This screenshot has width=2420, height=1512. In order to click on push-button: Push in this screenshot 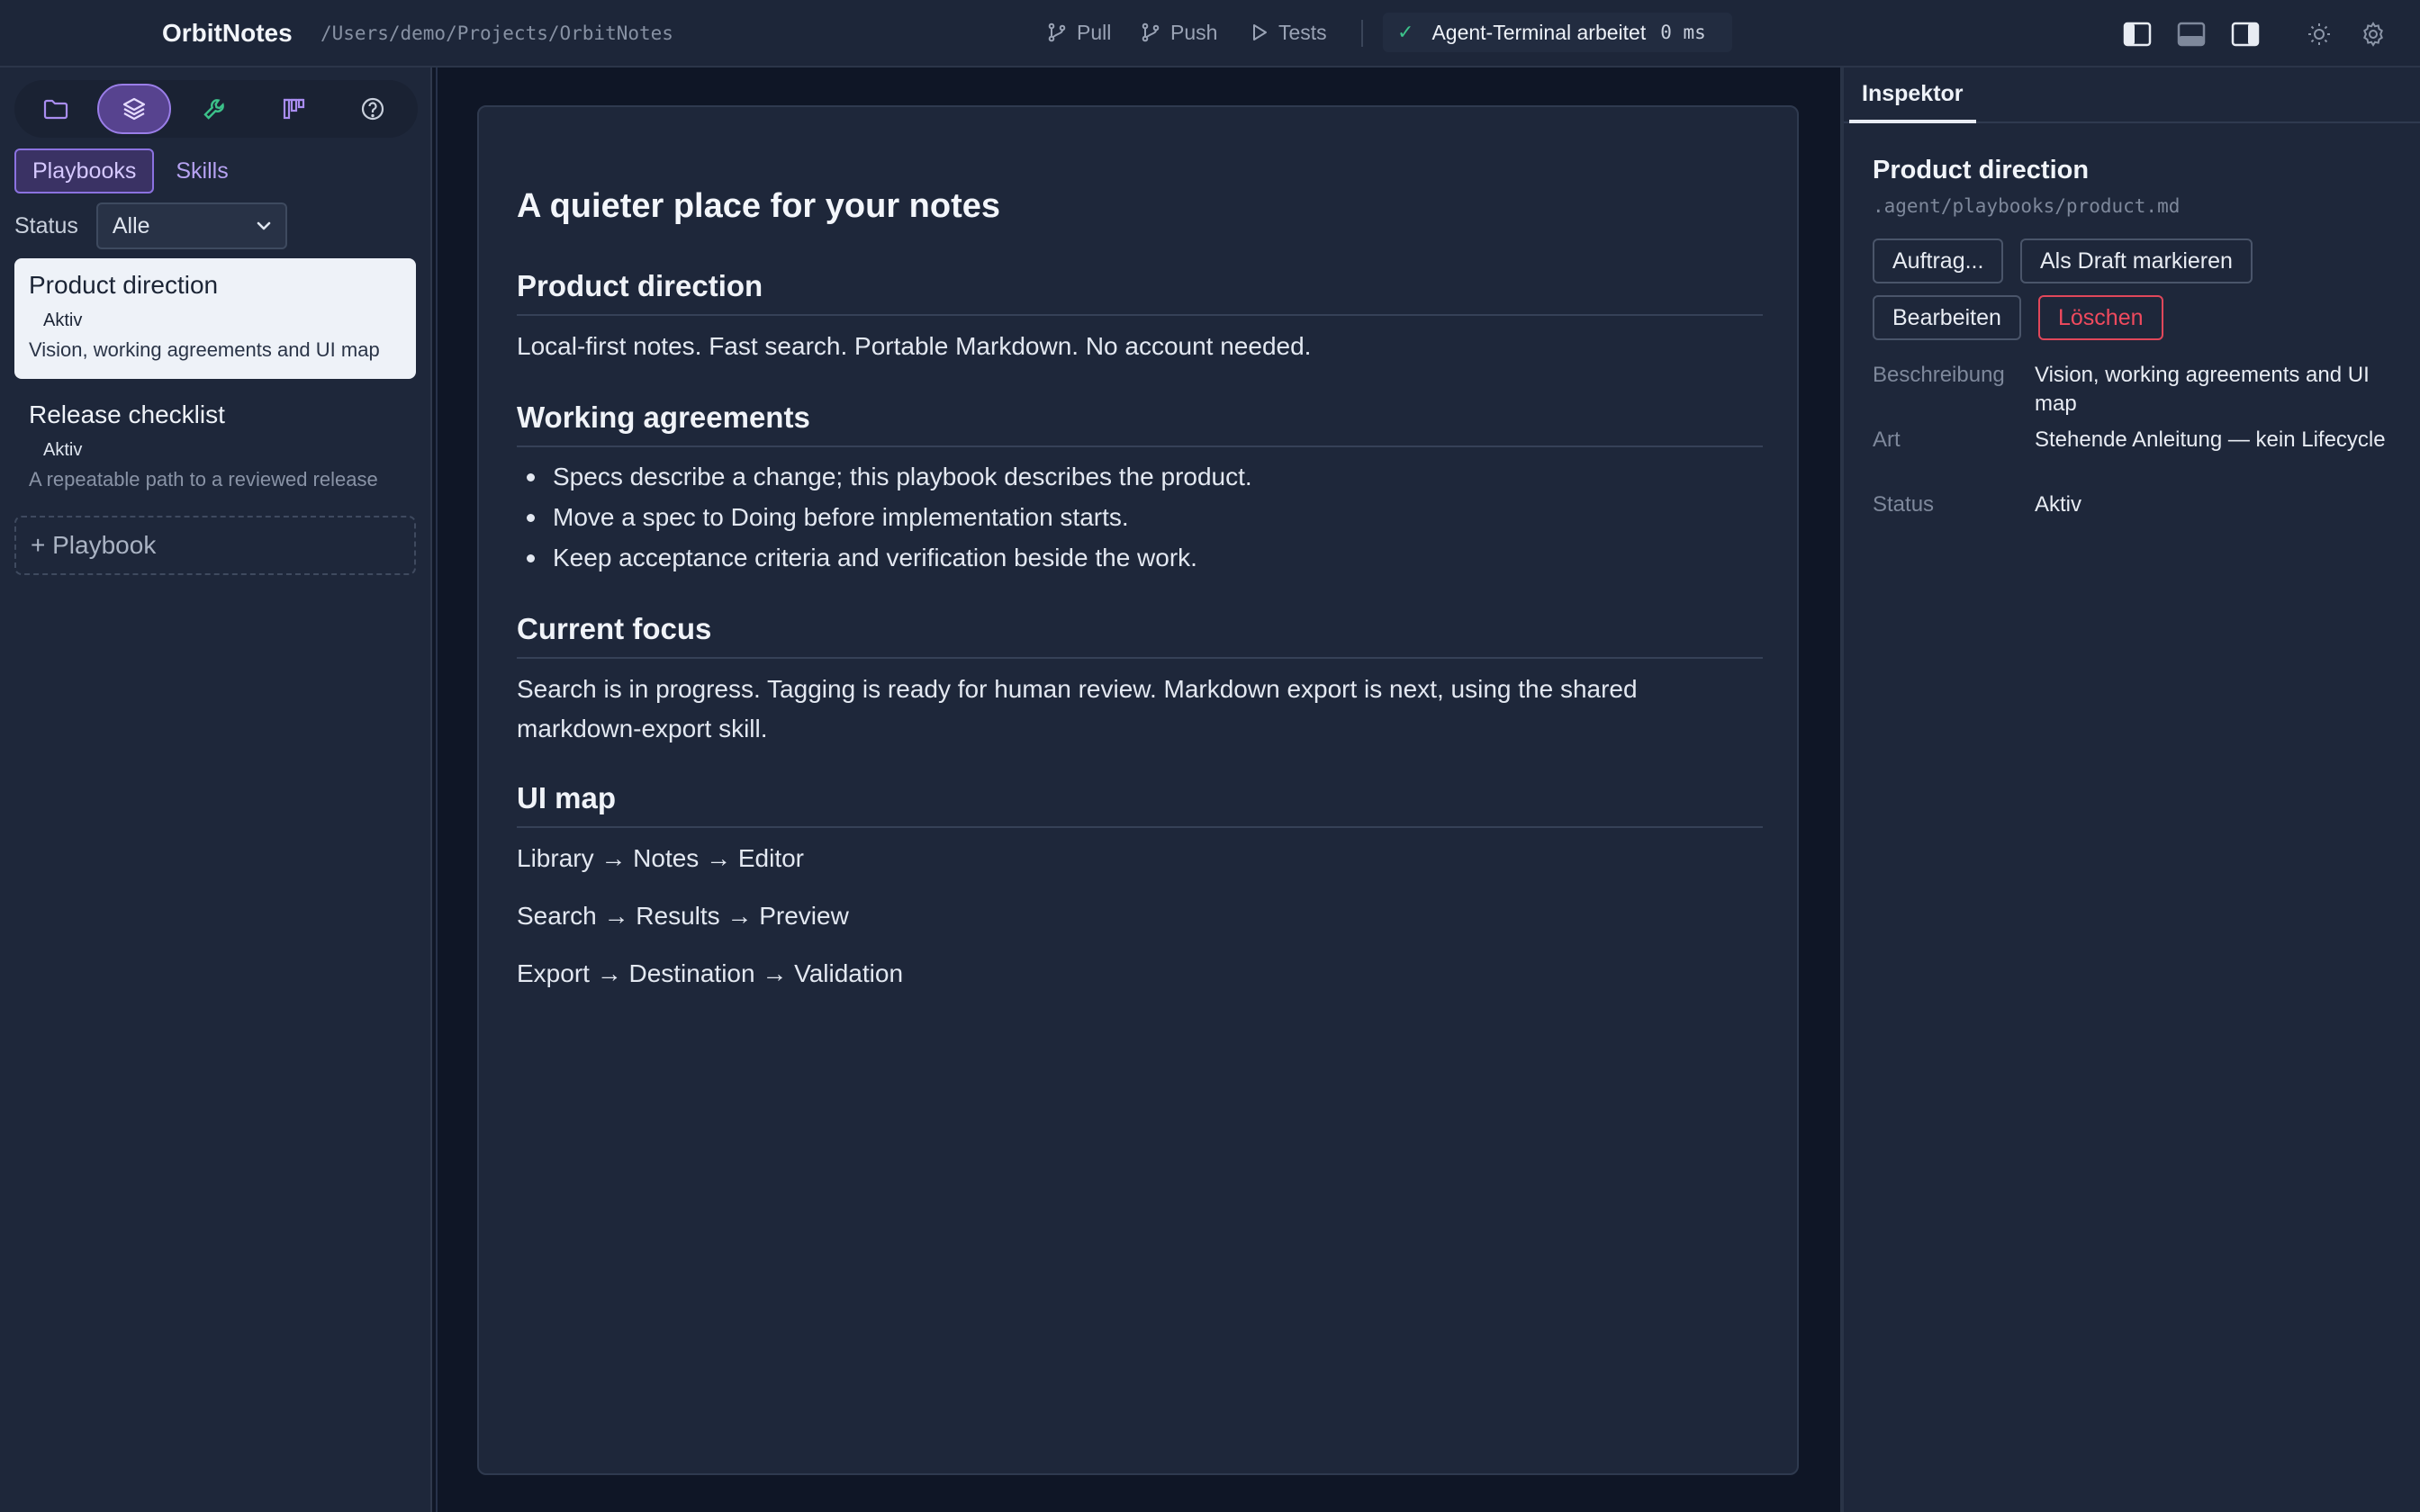, I will do `click(1178, 33)`.